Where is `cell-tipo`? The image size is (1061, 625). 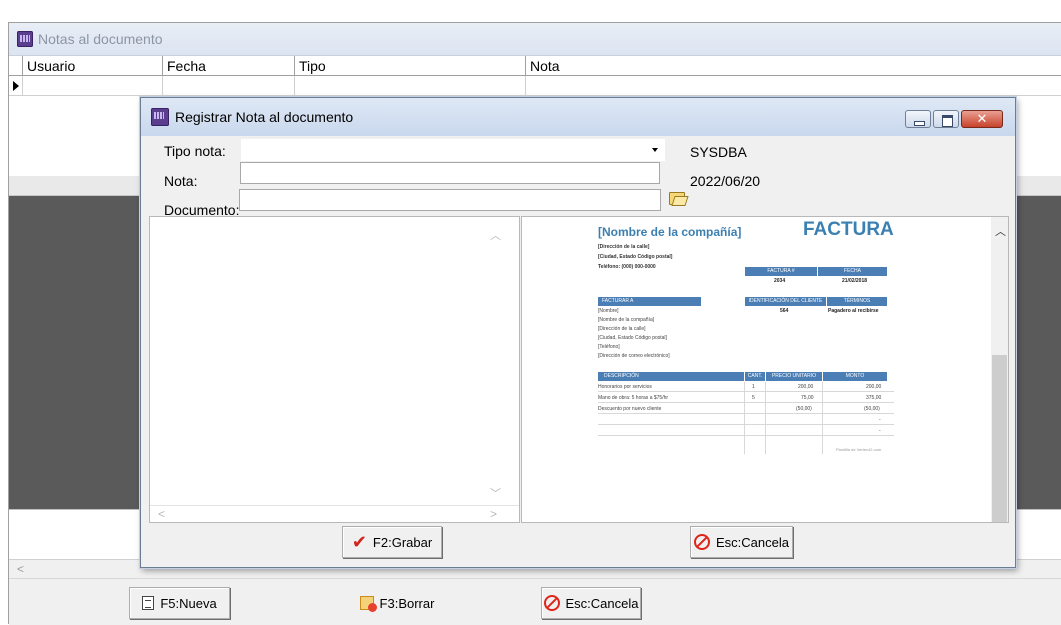 cell-tipo is located at coordinates (410, 86).